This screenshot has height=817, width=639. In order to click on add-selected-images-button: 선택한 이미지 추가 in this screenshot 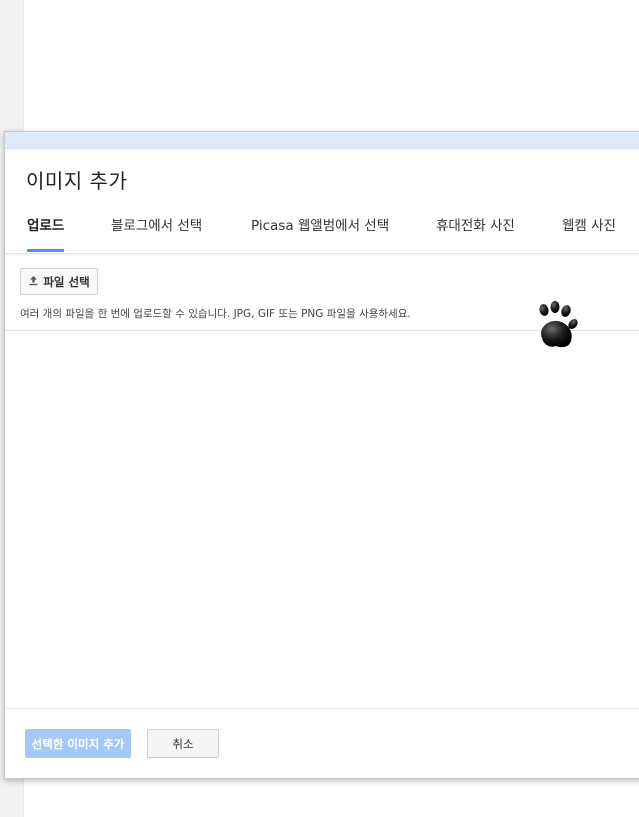, I will do `click(78, 743)`.